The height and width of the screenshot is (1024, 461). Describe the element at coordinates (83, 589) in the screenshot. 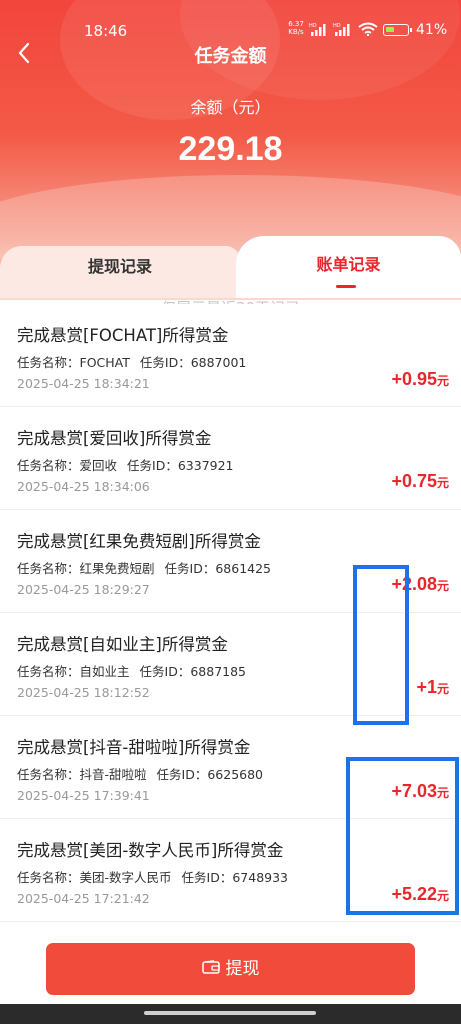

I see `record-time: 2025-04-25 18:29:27` at that location.